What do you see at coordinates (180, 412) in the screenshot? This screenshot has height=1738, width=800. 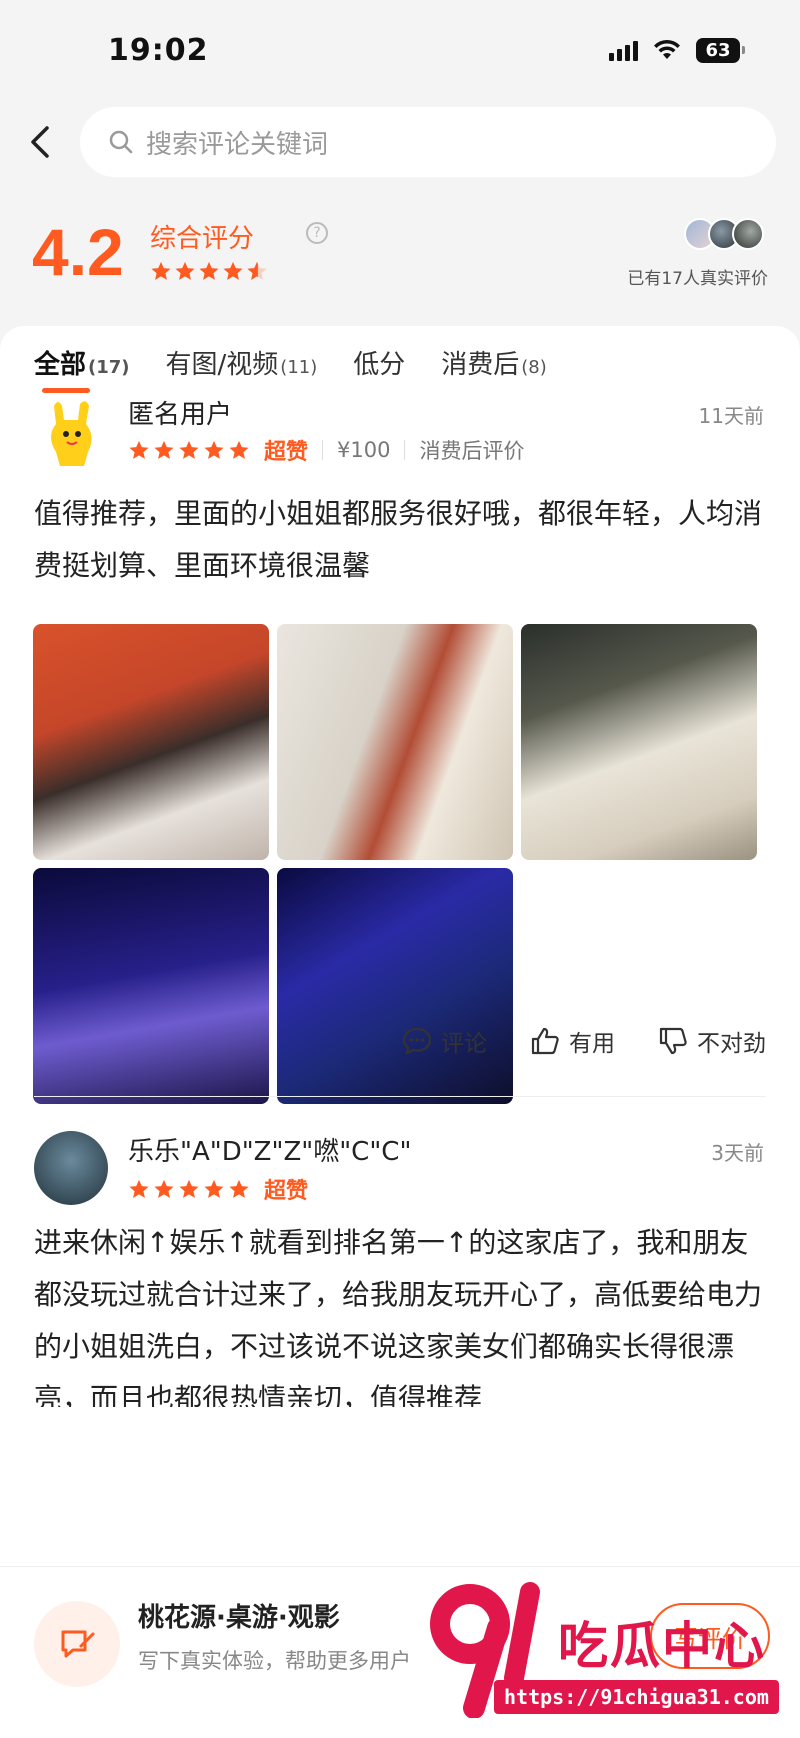 I see `reviewer-name: 匿名用户` at bounding box center [180, 412].